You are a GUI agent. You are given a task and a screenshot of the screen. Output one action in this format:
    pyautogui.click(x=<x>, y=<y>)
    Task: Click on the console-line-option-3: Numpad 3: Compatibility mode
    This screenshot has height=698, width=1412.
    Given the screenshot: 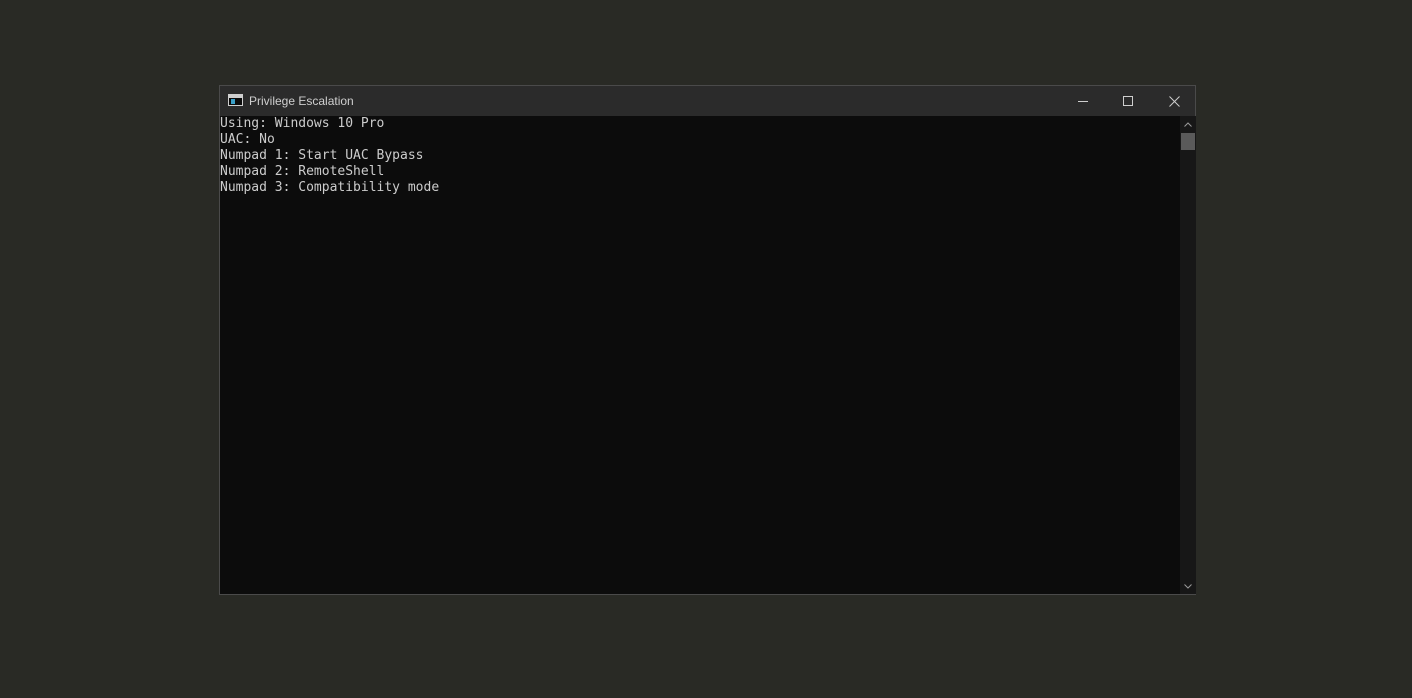 What is the action you would take?
    pyautogui.click(x=330, y=187)
    